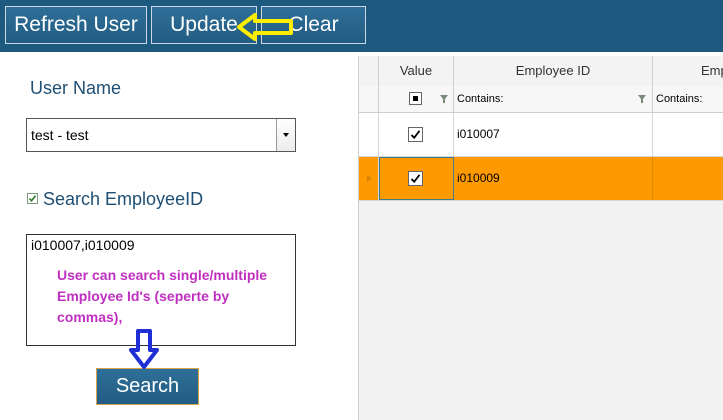  Describe the element at coordinates (161, 135) in the screenshot. I see `user-name-select: test - test` at that location.